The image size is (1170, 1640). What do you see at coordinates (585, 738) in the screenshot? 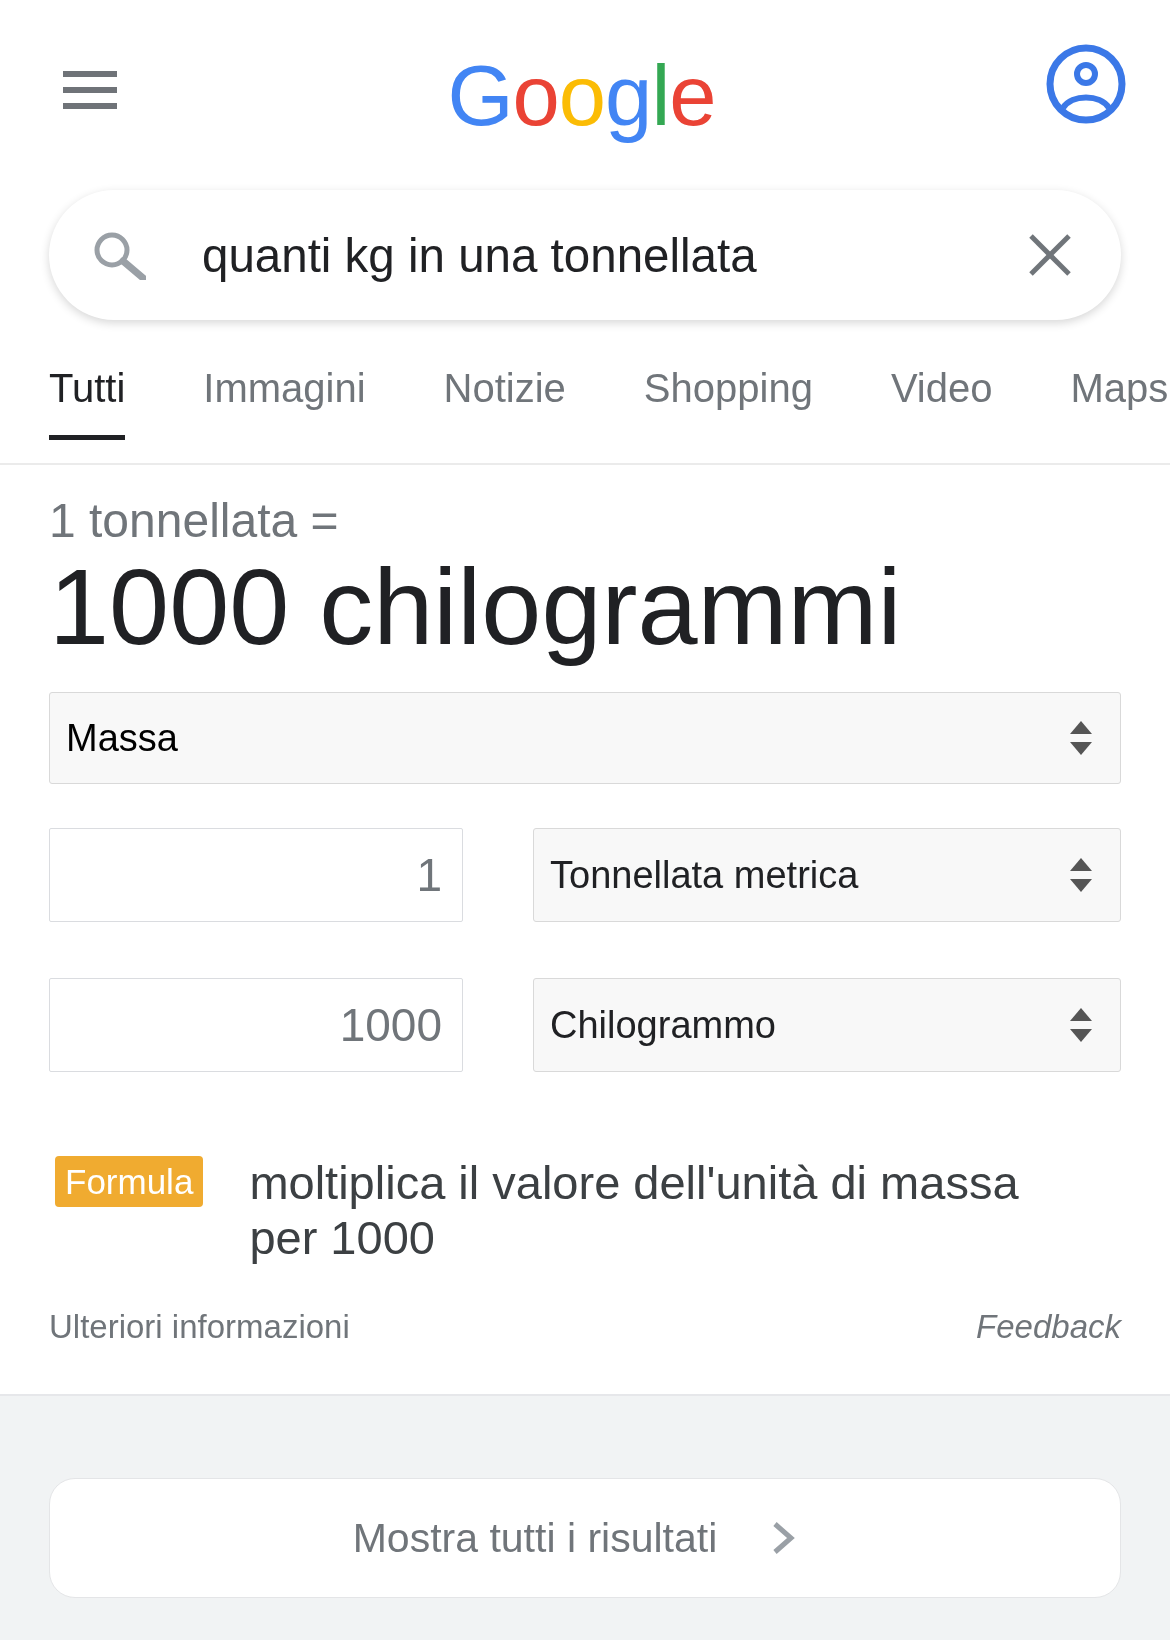
I see `quantity-select: Massa` at bounding box center [585, 738].